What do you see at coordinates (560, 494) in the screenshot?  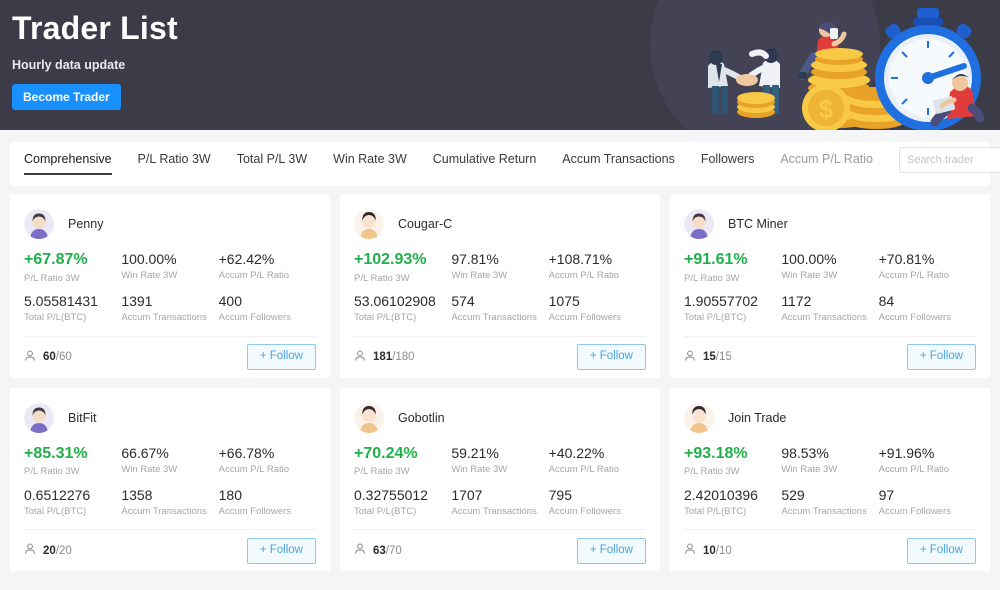 I see `metric-value: 795` at bounding box center [560, 494].